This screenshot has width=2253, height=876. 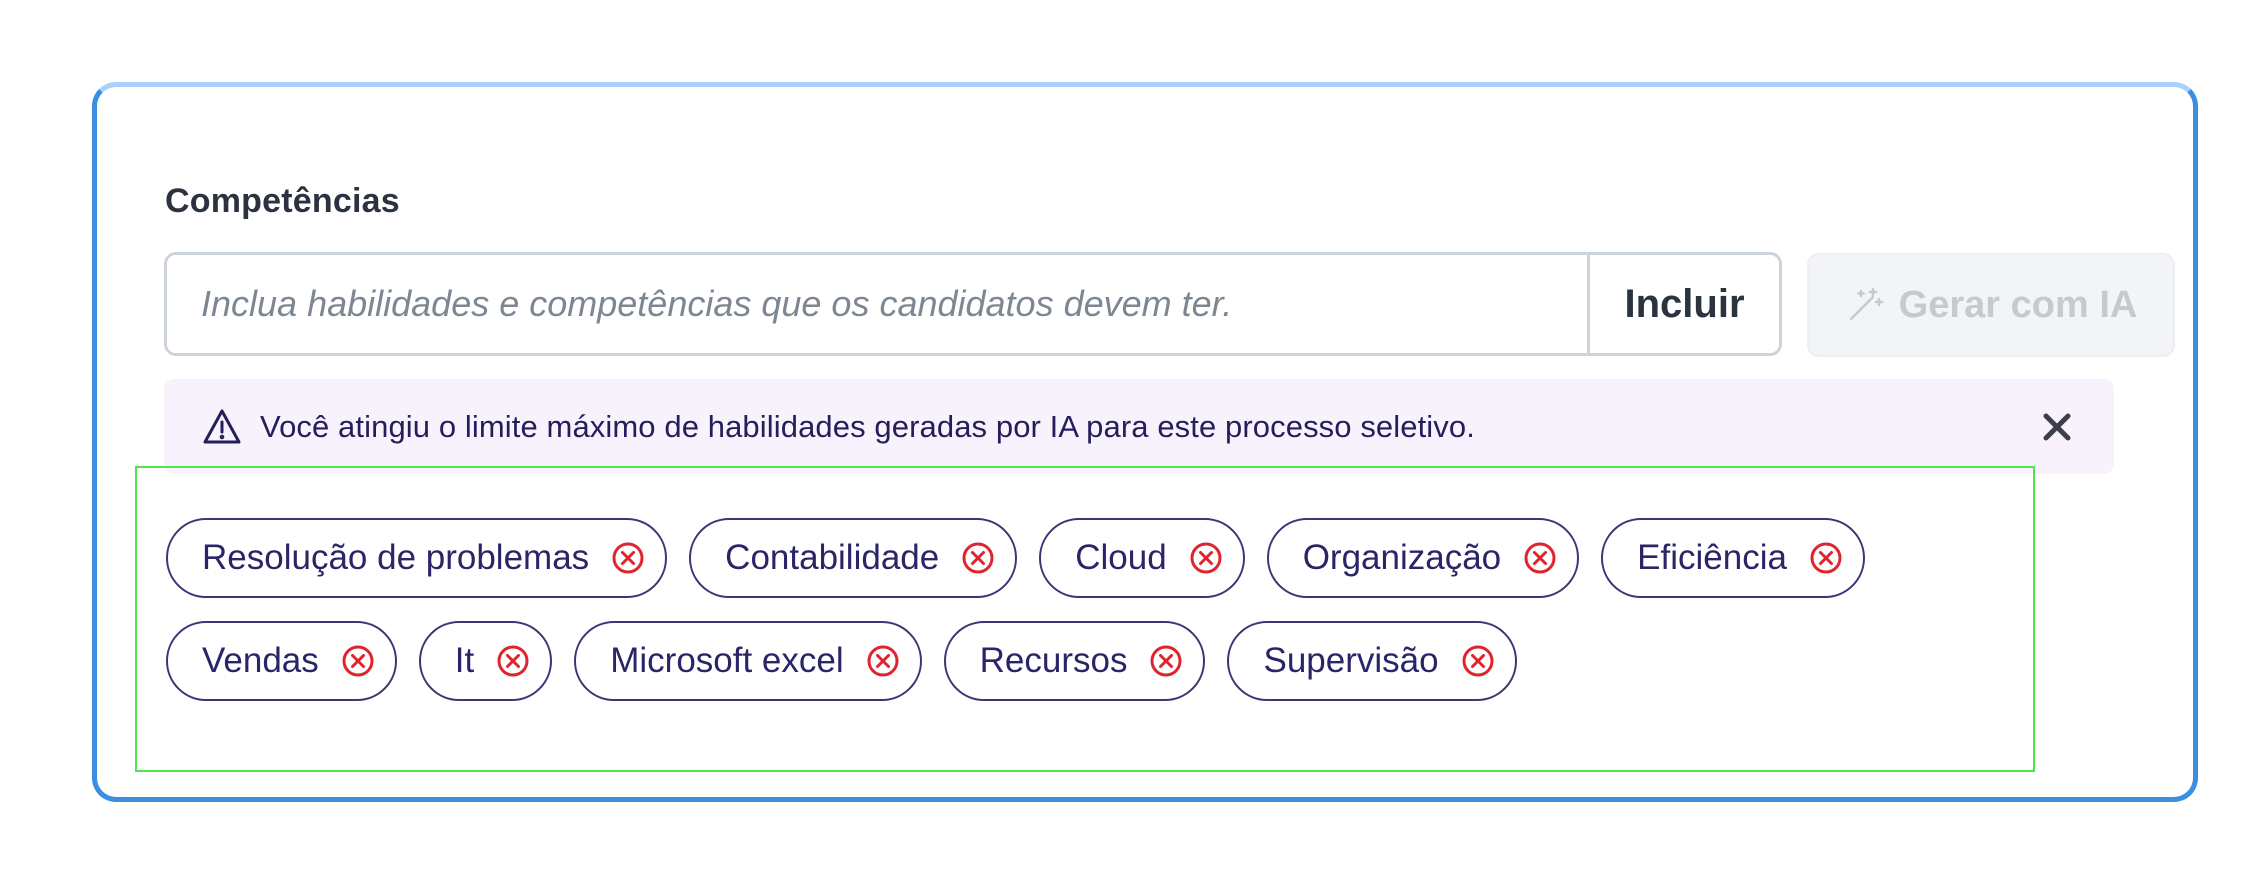 What do you see at coordinates (1351, 660) in the screenshot?
I see `skill-tag-label: Supervisão` at bounding box center [1351, 660].